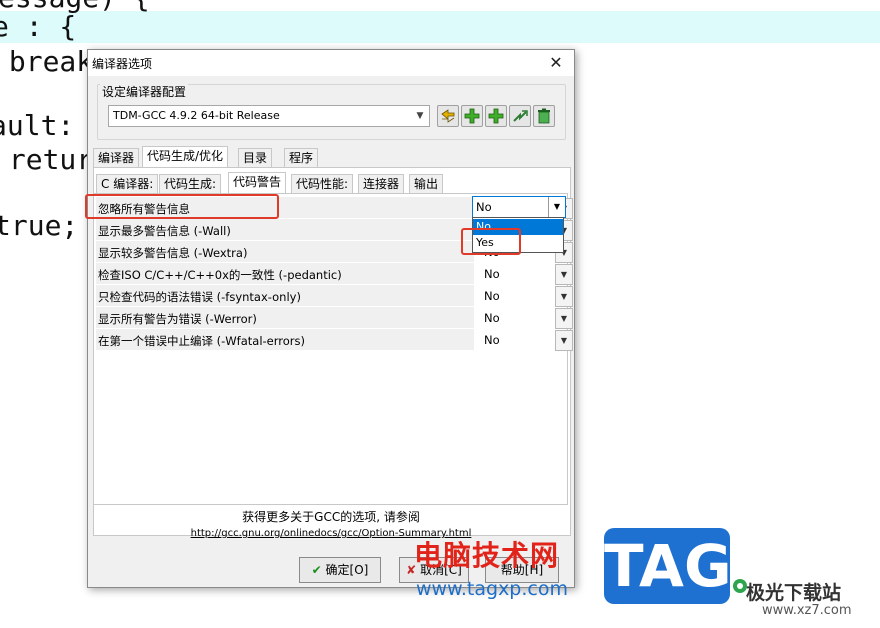 The image size is (880, 628). I want to click on title-bar: 编译器选项 ✕, so click(331, 63).